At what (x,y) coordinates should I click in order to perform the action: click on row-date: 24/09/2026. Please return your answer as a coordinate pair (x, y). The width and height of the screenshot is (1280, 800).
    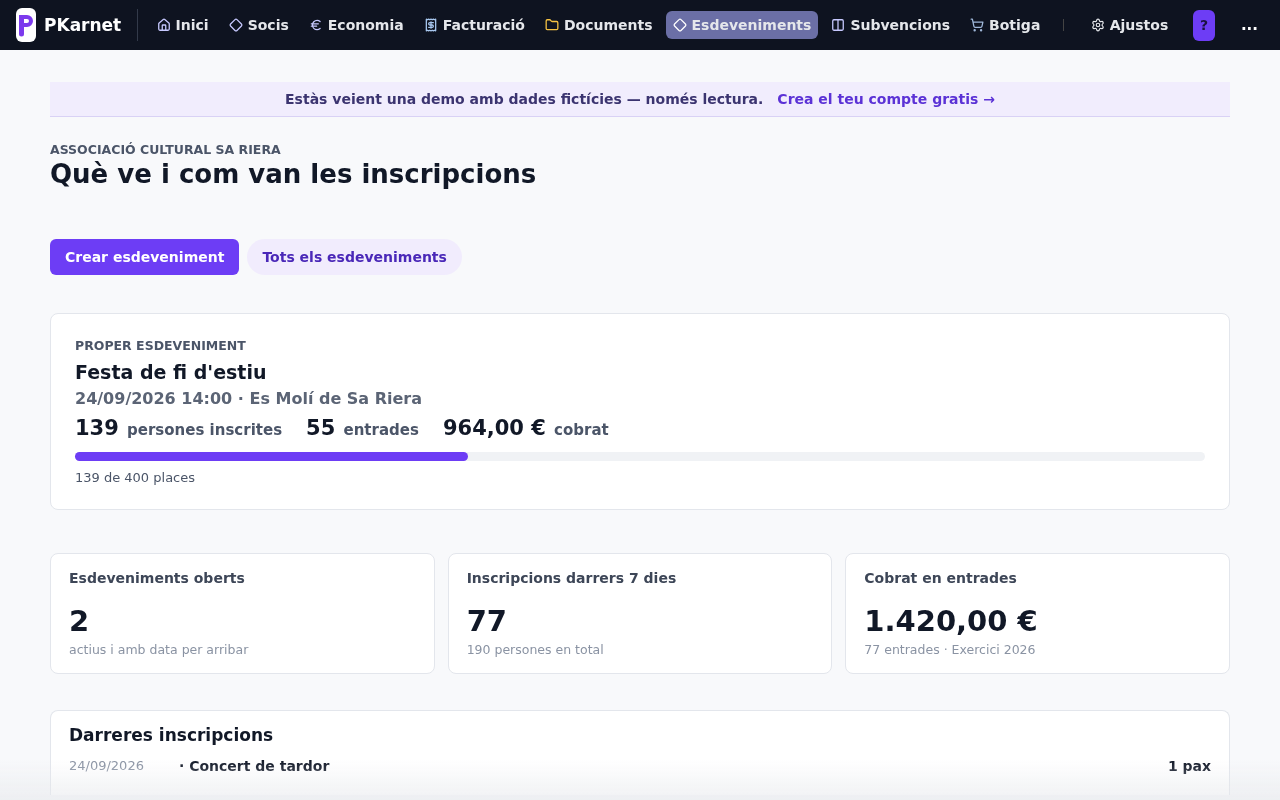
    Looking at the image, I should click on (107, 766).